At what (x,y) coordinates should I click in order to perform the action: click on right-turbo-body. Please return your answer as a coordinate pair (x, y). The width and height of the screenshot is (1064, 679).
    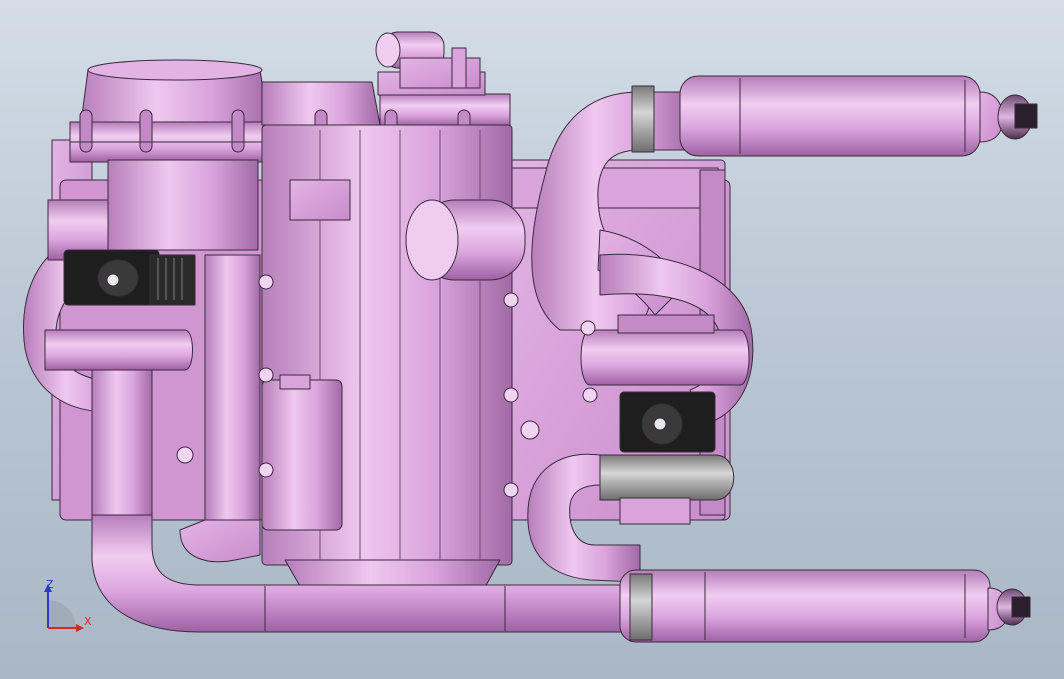
    Looking at the image, I should click on (667, 422).